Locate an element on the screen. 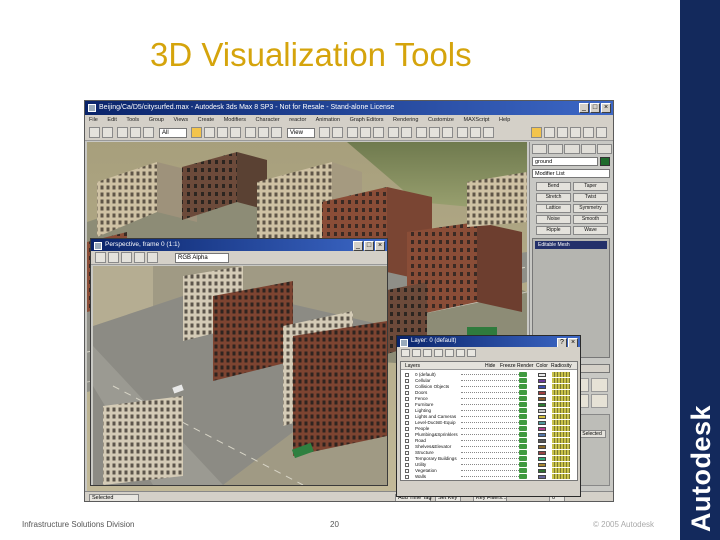 This screenshot has width=720, height=540. modifier-wave-button: Wave is located at coordinates (590, 230).